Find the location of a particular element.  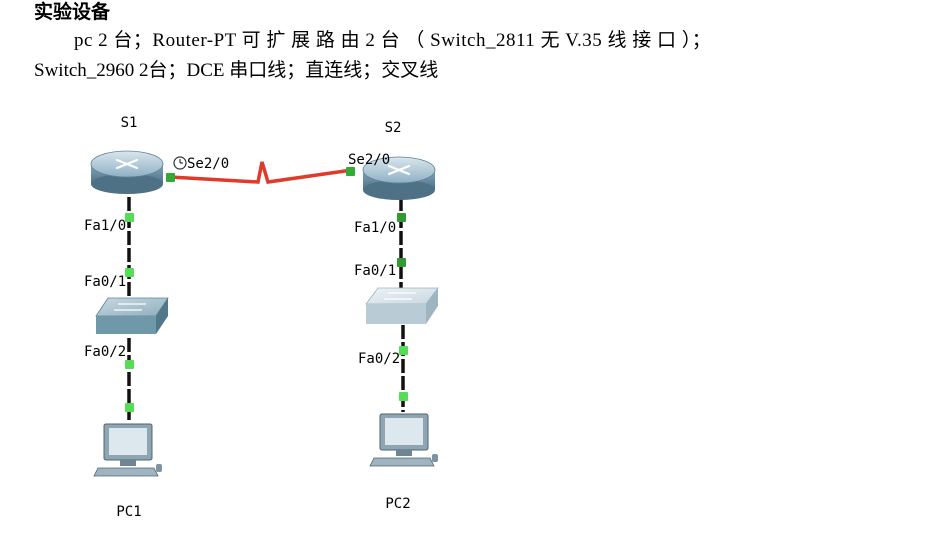

pc2 is located at coordinates (403, 440).